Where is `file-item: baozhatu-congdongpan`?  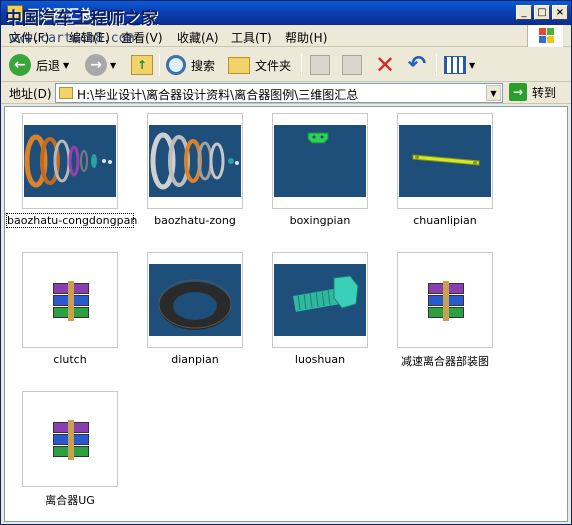 file-item: baozhatu-congdongpan is located at coordinates (72, 172).